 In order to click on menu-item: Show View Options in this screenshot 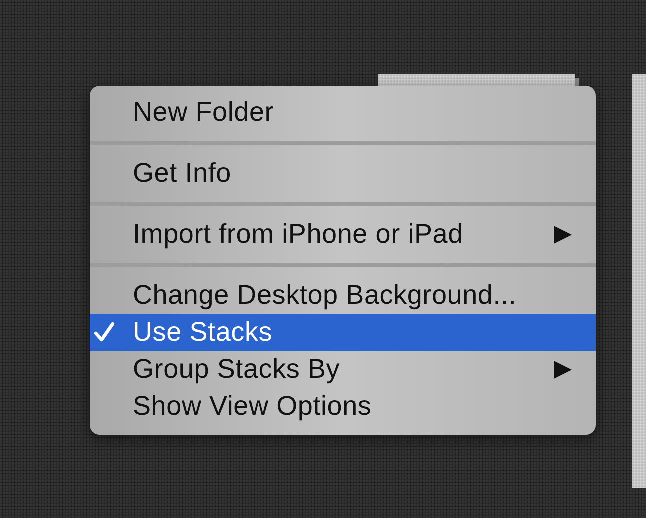, I will do `click(343, 406)`.